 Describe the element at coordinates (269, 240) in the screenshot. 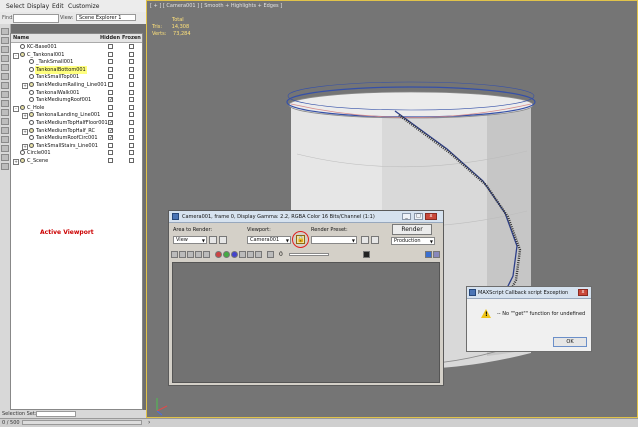

I see `viewport-select: Camera001 ▼` at that location.